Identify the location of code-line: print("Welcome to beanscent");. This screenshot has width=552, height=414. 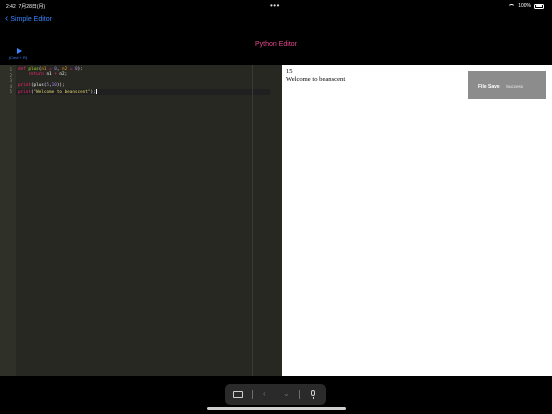
(57, 91).